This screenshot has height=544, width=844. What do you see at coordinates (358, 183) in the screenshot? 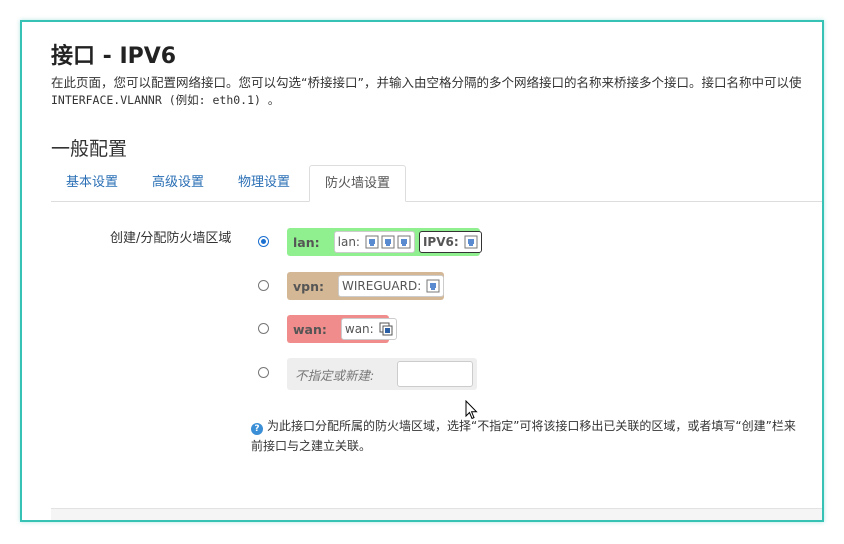
I see `tab-firewall-settings: 防火墙设置` at bounding box center [358, 183].